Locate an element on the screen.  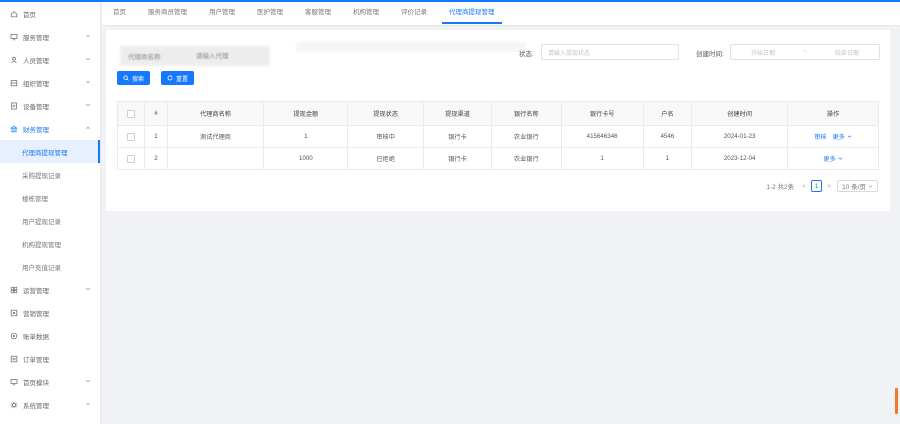
tab-5: 机构管理 is located at coordinates (366, 14).